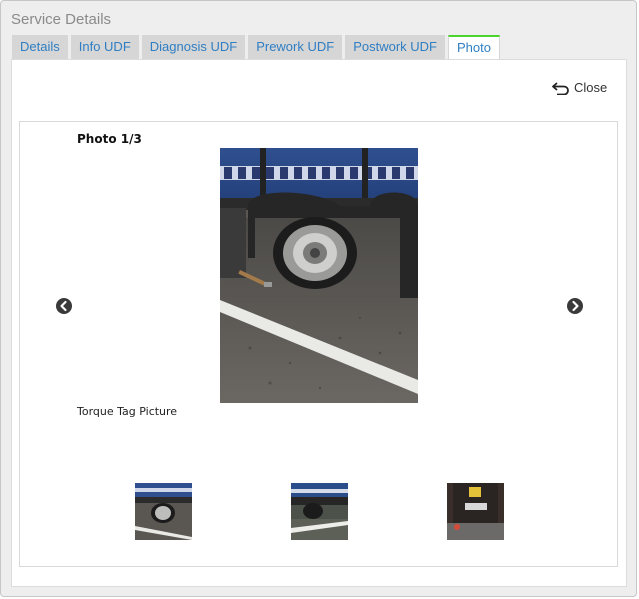 The width and height of the screenshot is (639, 599). Describe the element at coordinates (61, 19) in the screenshot. I see `dialog-title: Service Details` at that location.